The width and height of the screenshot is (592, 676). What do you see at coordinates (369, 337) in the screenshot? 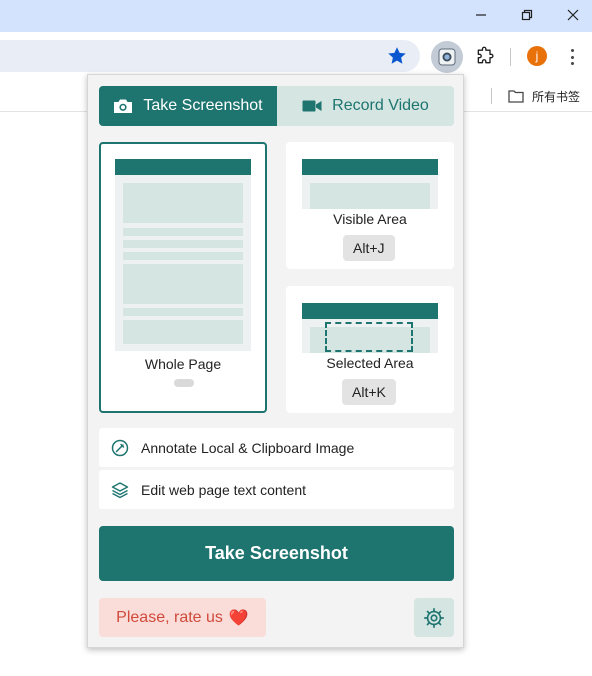
I see `selection-marquee` at bounding box center [369, 337].